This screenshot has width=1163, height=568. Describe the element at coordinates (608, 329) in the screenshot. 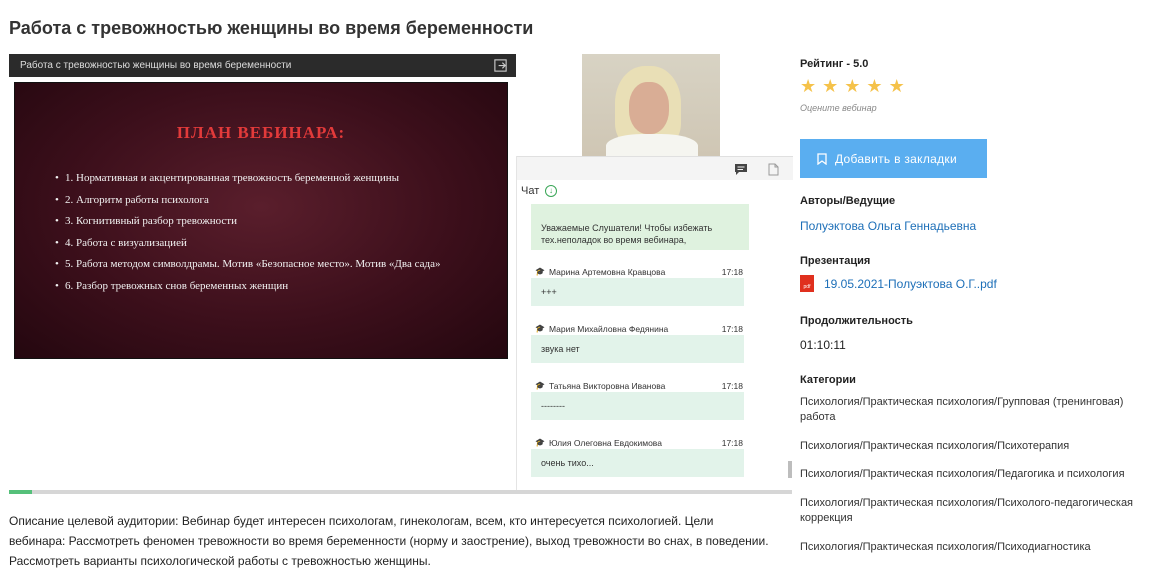

I see `chat-message-author: Мария Михайловна Федянина` at that location.